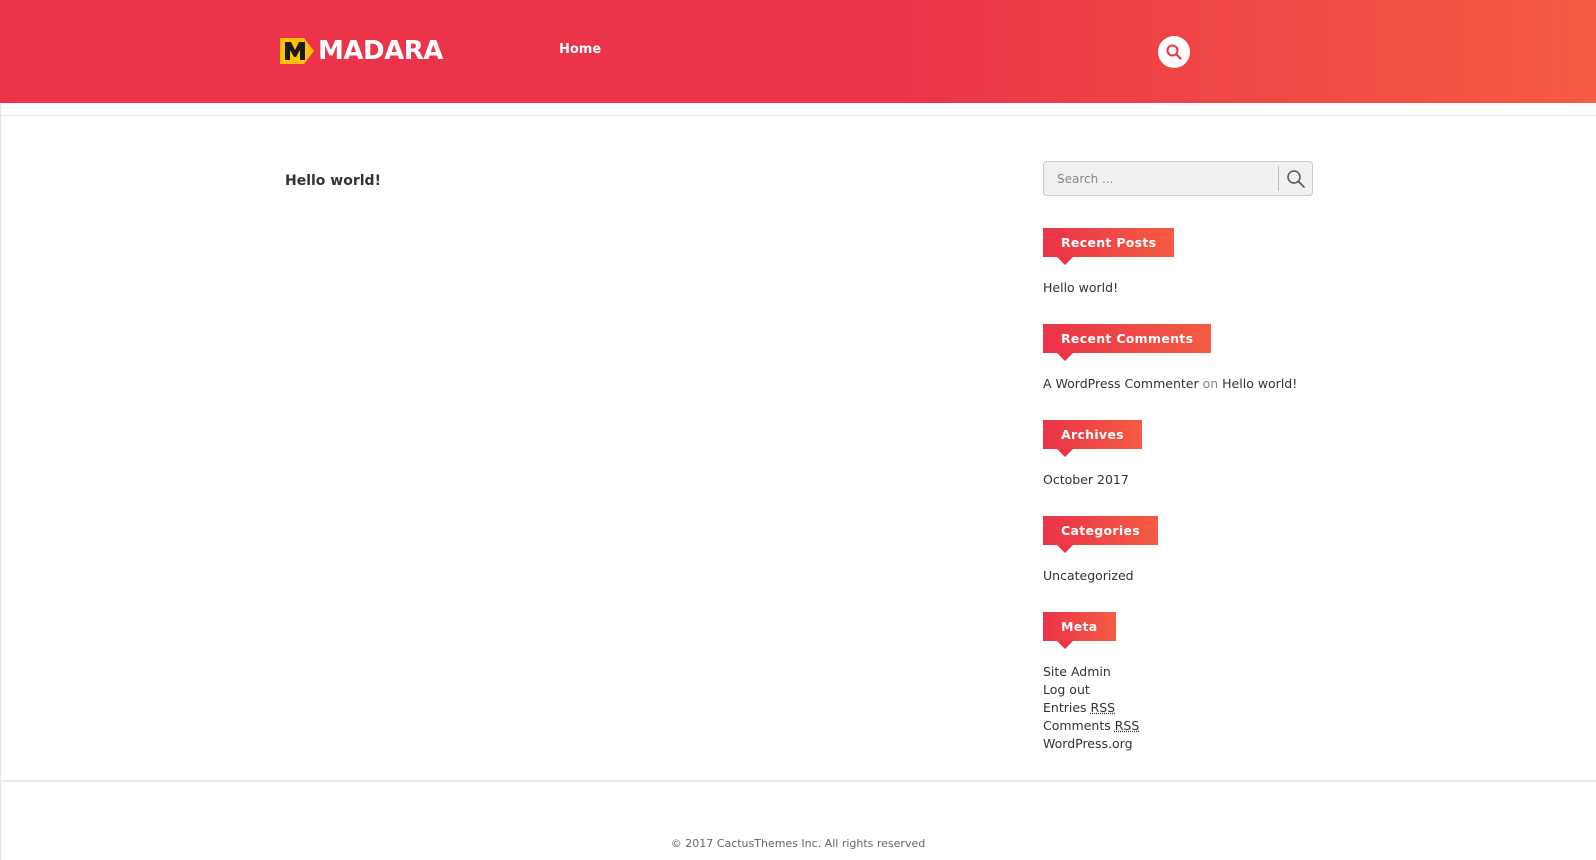  What do you see at coordinates (1278, 178) in the screenshot?
I see `search-divider` at bounding box center [1278, 178].